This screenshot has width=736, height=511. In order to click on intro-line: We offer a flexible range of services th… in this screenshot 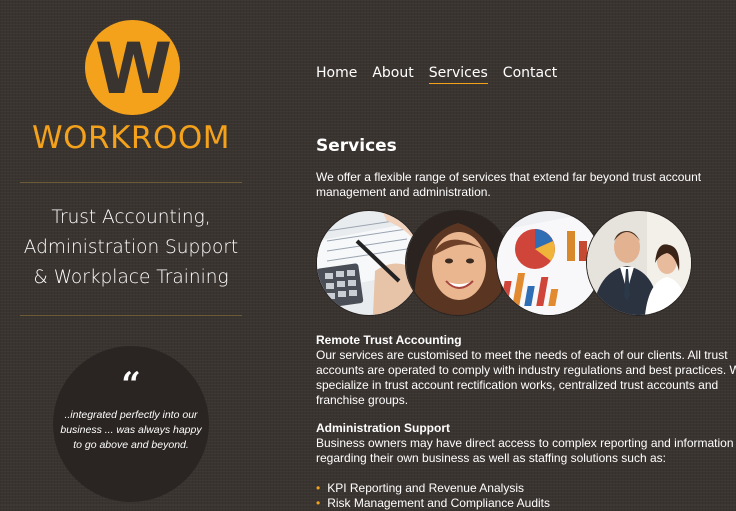, I will do `click(509, 177)`.